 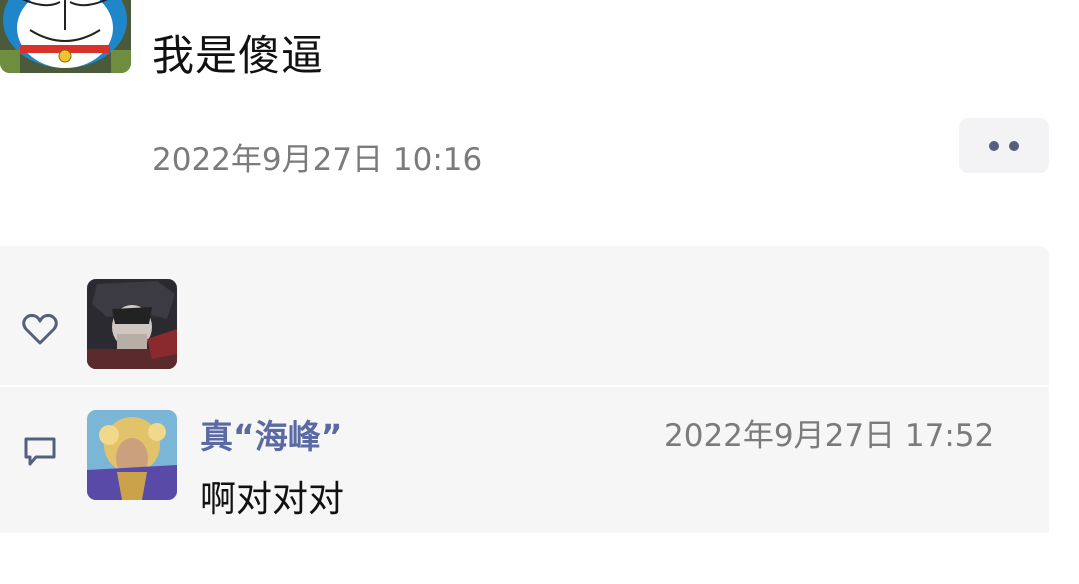 I want to click on heart-icon, so click(x=40, y=329).